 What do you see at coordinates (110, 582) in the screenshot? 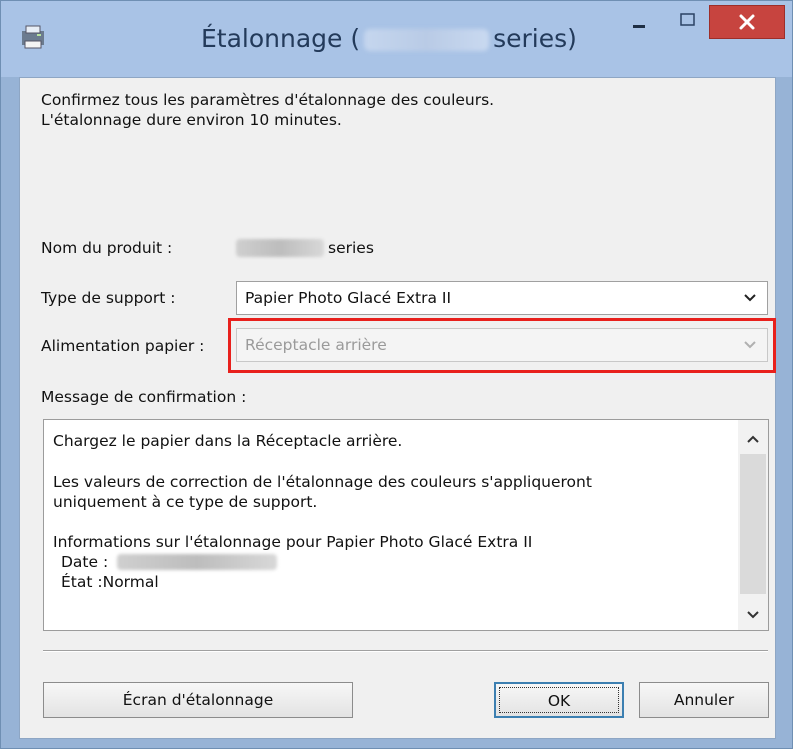
I see `message-line-state: État :Normal` at bounding box center [110, 582].